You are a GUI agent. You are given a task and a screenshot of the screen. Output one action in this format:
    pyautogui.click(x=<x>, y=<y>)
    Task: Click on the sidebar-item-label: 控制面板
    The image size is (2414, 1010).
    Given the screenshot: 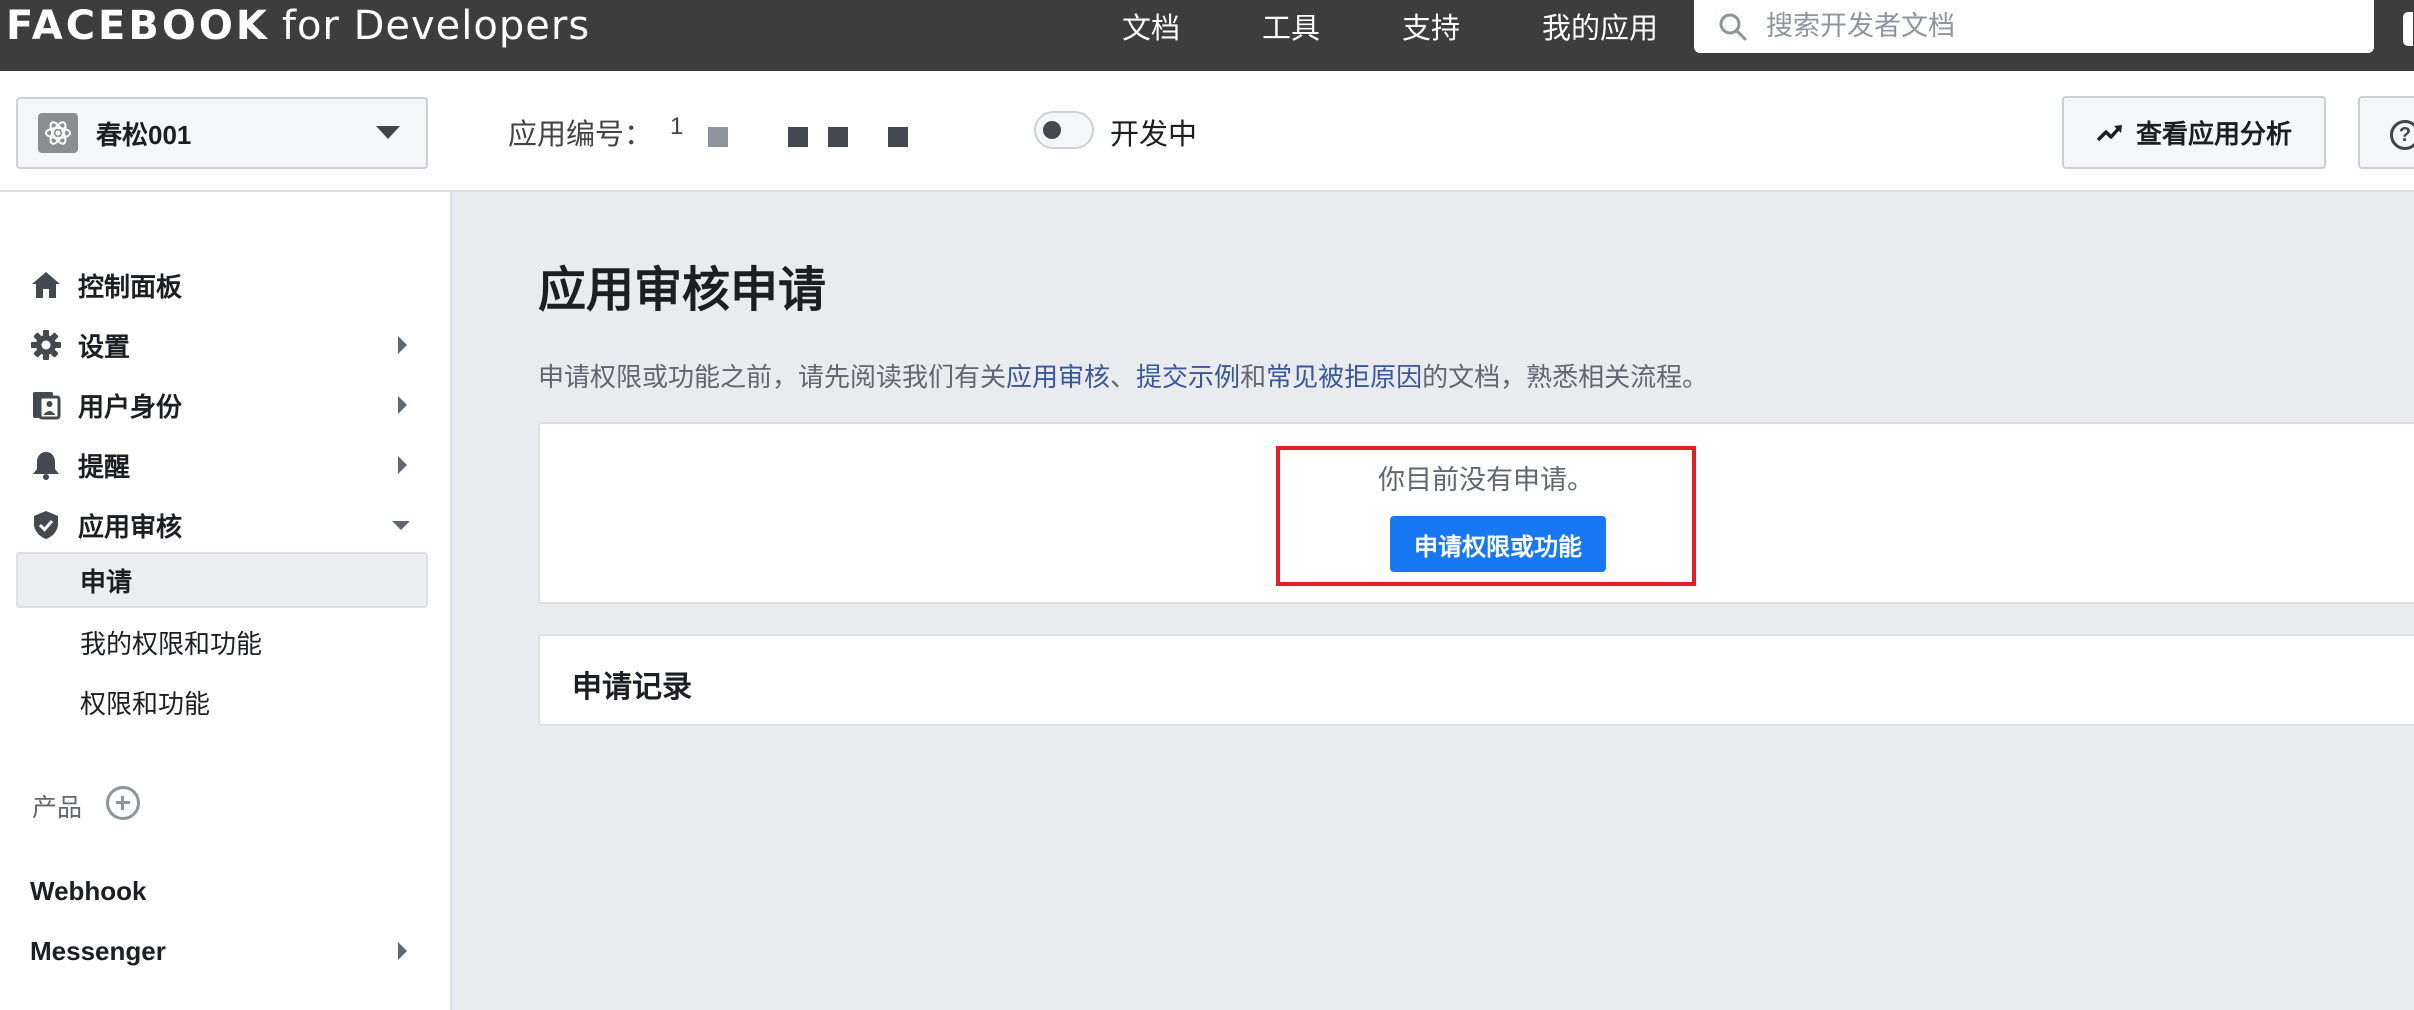 What is the action you would take?
    pyautogui.click(x=130, y=286)
    